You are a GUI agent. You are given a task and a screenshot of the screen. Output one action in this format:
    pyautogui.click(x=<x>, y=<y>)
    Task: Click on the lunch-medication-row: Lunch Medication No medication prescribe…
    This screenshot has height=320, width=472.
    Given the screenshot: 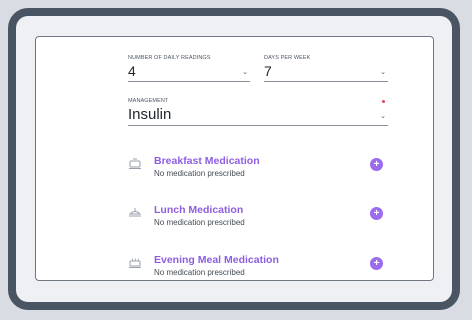 What is the action you would take?
    pyautogui.click(x=258, y=219)
    